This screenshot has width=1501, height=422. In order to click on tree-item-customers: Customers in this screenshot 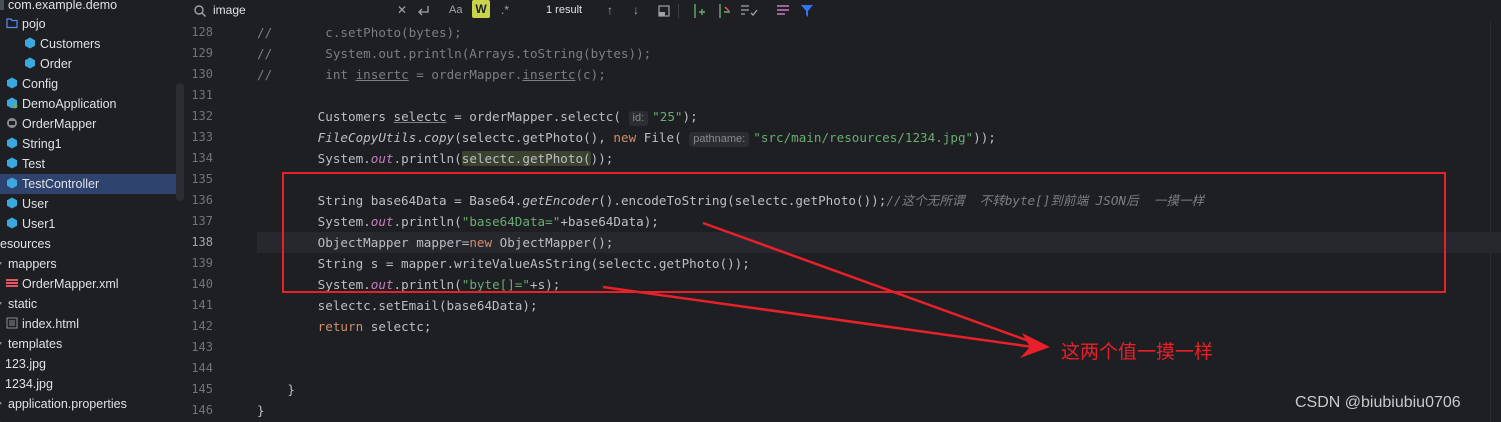, I will do `click(62, 44)`.